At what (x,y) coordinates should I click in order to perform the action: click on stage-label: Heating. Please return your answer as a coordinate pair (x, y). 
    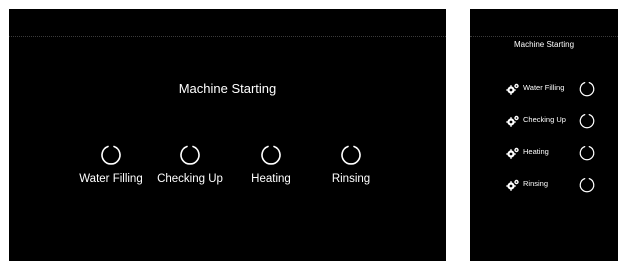
    Looking at the image, I should click on (536, 151).